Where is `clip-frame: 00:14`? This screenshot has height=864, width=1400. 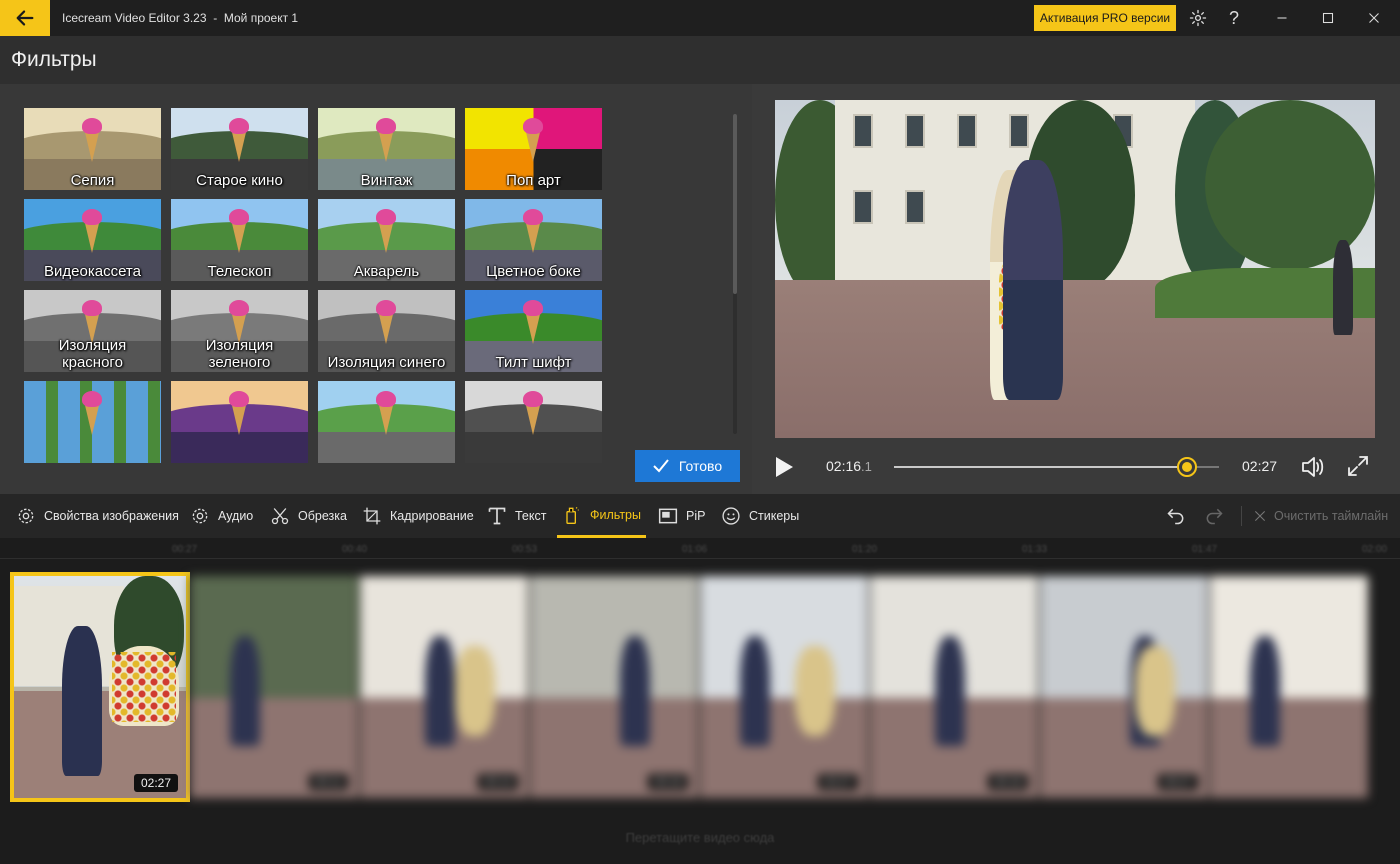 clip-frame: 00:14 is located at coordinates (444, 687).